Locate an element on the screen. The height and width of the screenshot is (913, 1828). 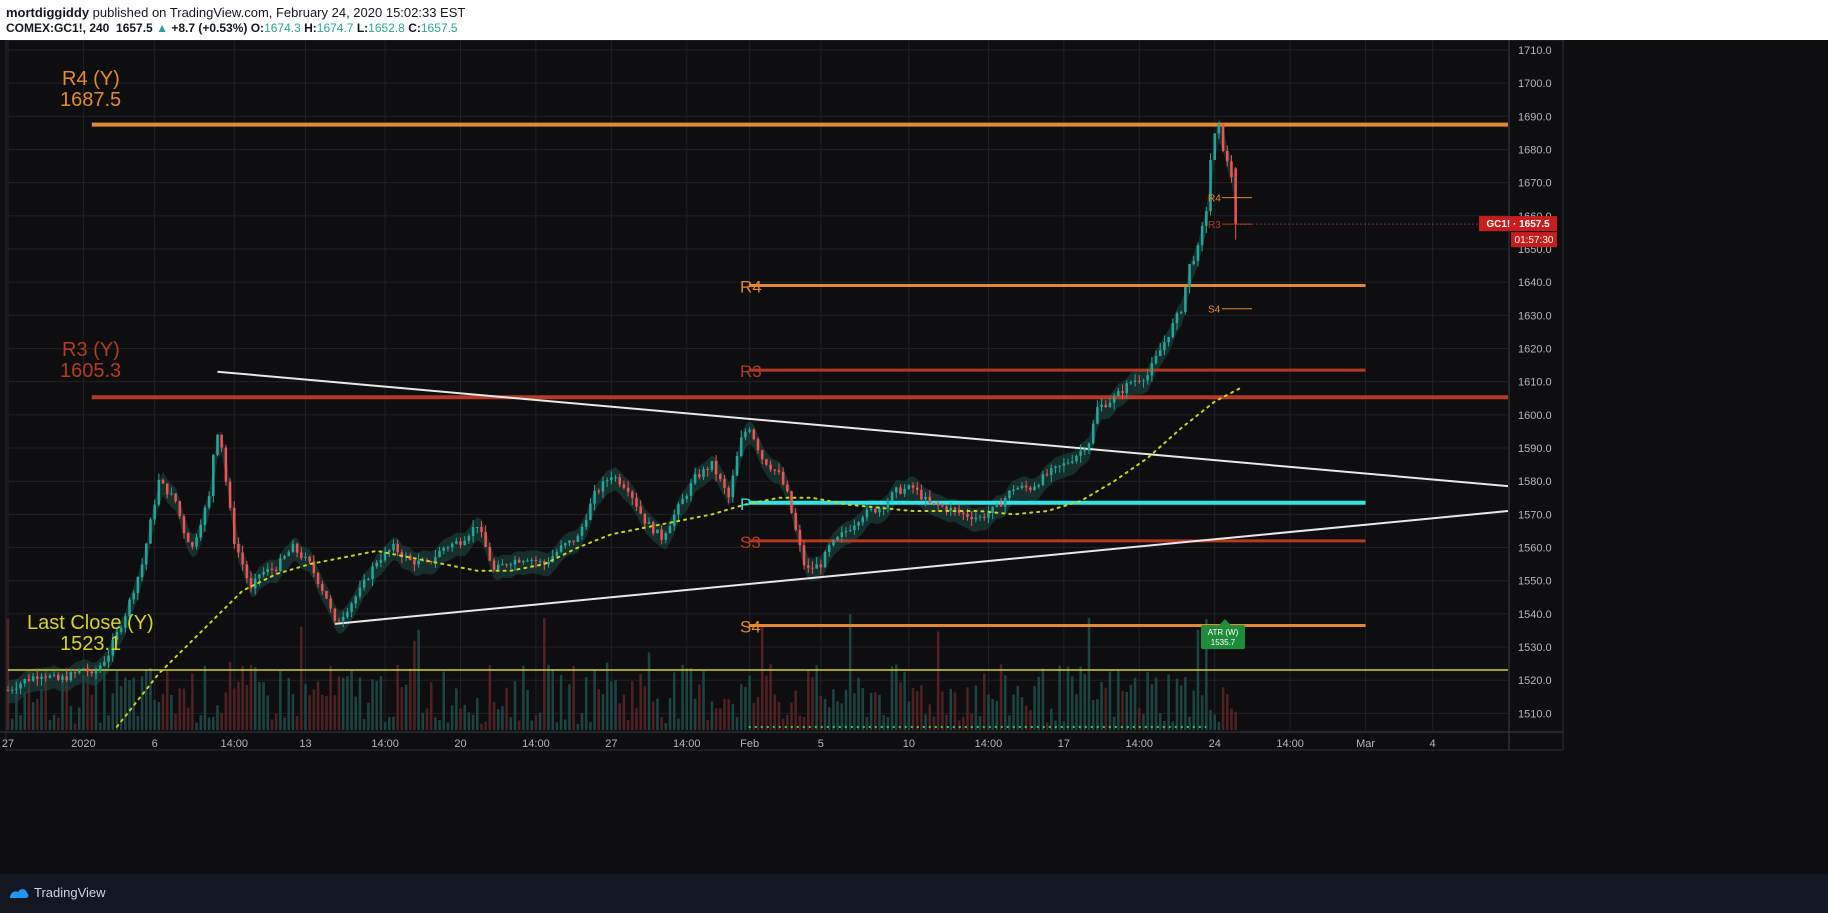
author-name: mortdiggiddy is located at coordinates (47, 12).